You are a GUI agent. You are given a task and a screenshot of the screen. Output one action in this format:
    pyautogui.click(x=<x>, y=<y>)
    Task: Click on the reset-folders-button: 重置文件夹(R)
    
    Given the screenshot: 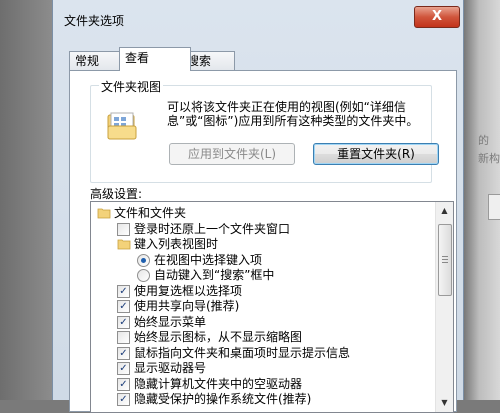 What is the action you would take?
    pyautogui.click(x=376, y=154)
    